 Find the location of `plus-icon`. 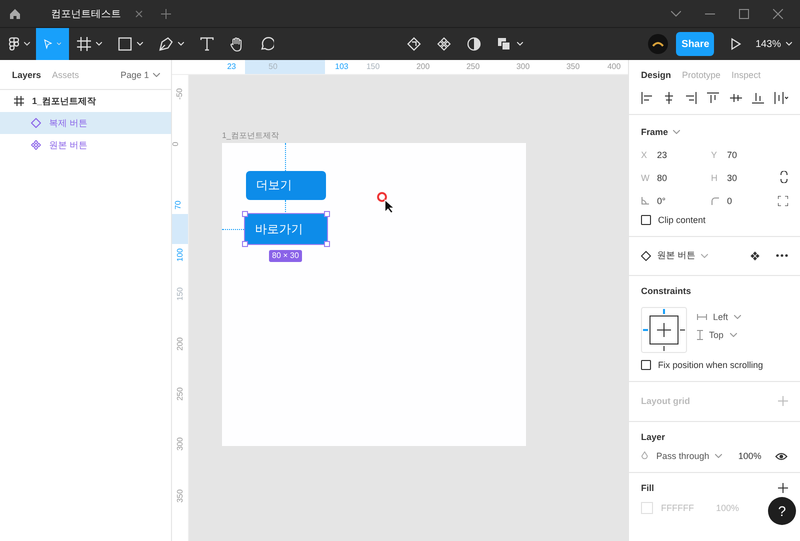

plus-icon is located at coordinates (783, 488).